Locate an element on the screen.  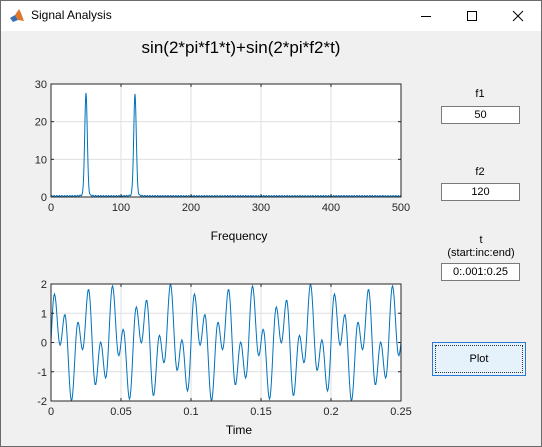
x-tick-label: 0.1 is located at coordinates (190, 412).